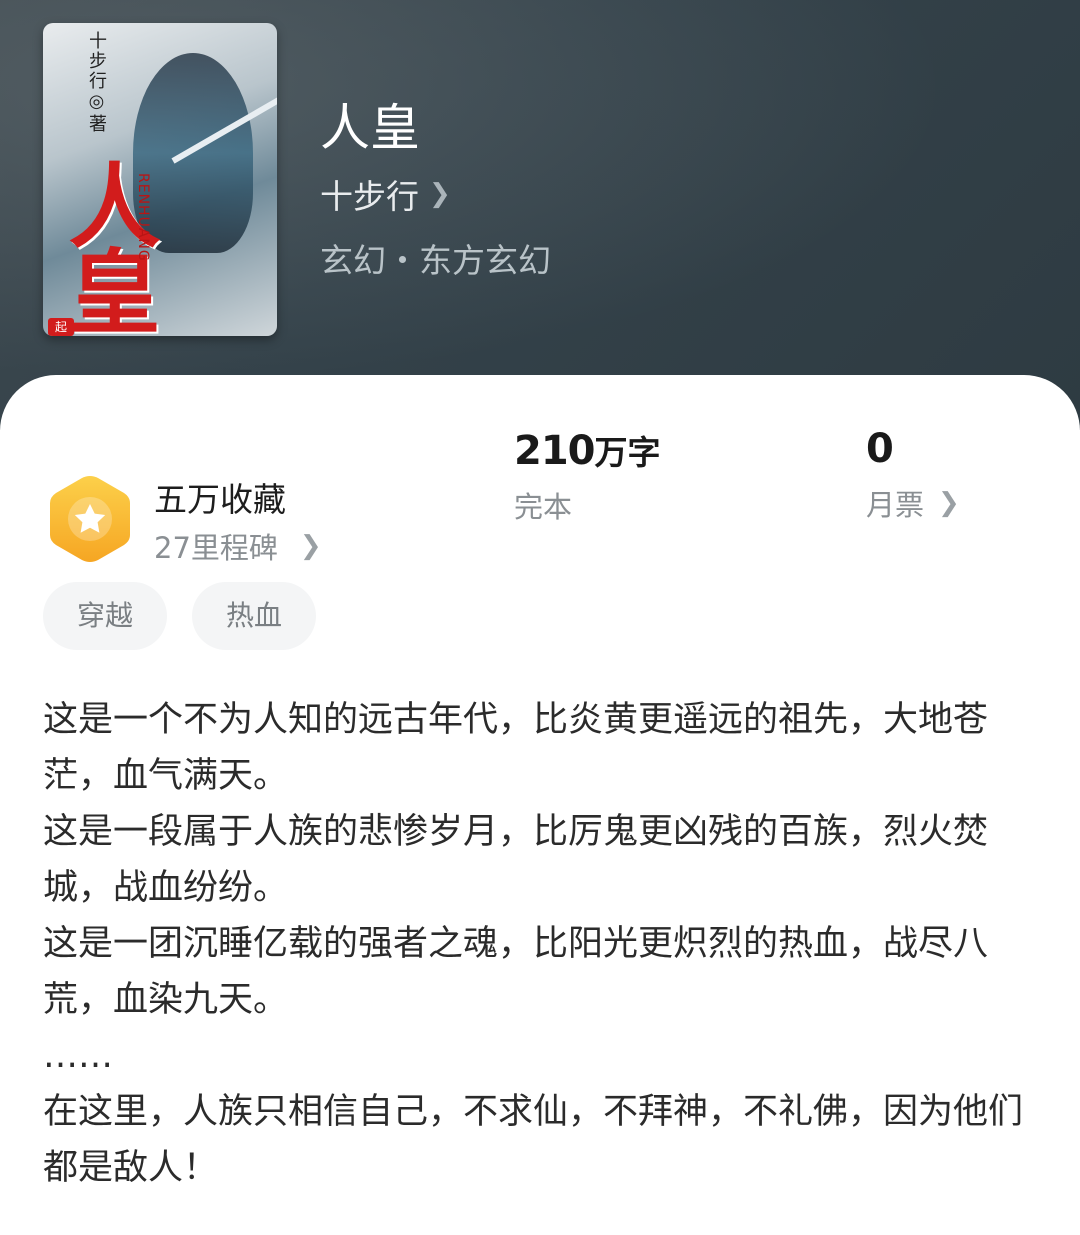 Image resolution: width=1080 pixels, height=1235 pixels. What do you see at coordinates (435, 260) in the screenshot?
I see `book-genre: 玄幻・东方玄幻` at bounding box center [435, 260].